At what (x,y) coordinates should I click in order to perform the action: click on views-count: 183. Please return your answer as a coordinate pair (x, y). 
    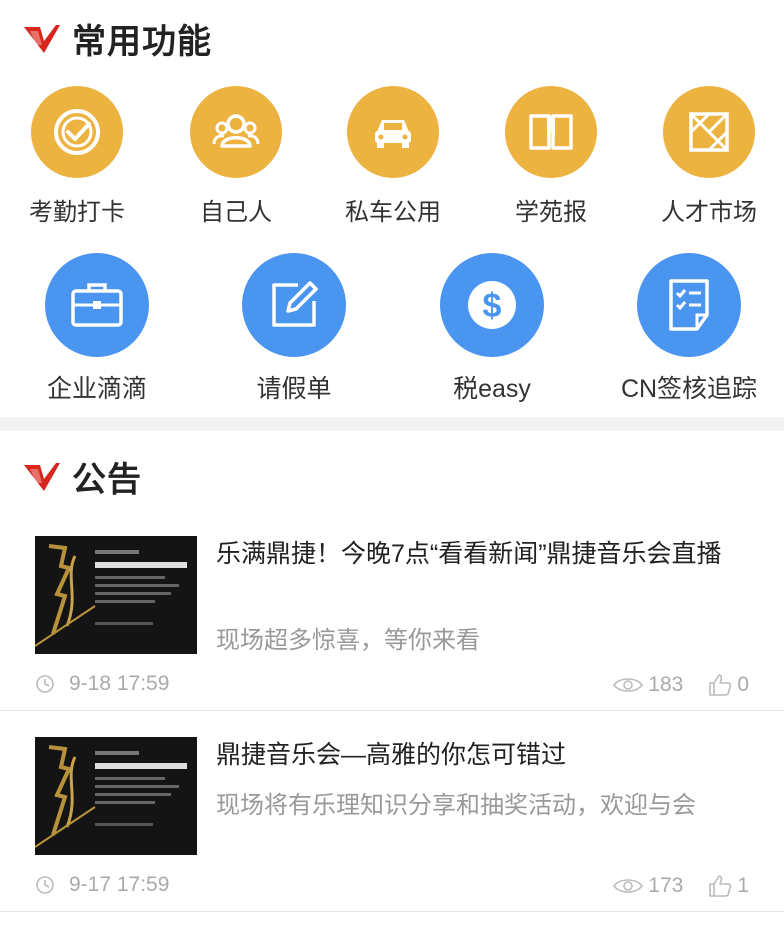
    Looking at the image, I should click on (647, 685).